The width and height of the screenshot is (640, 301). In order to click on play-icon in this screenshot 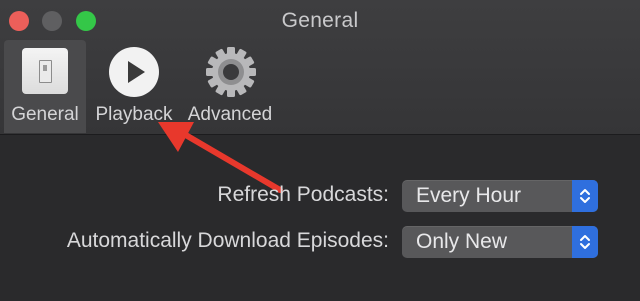, I will do `click(134, 72)`.